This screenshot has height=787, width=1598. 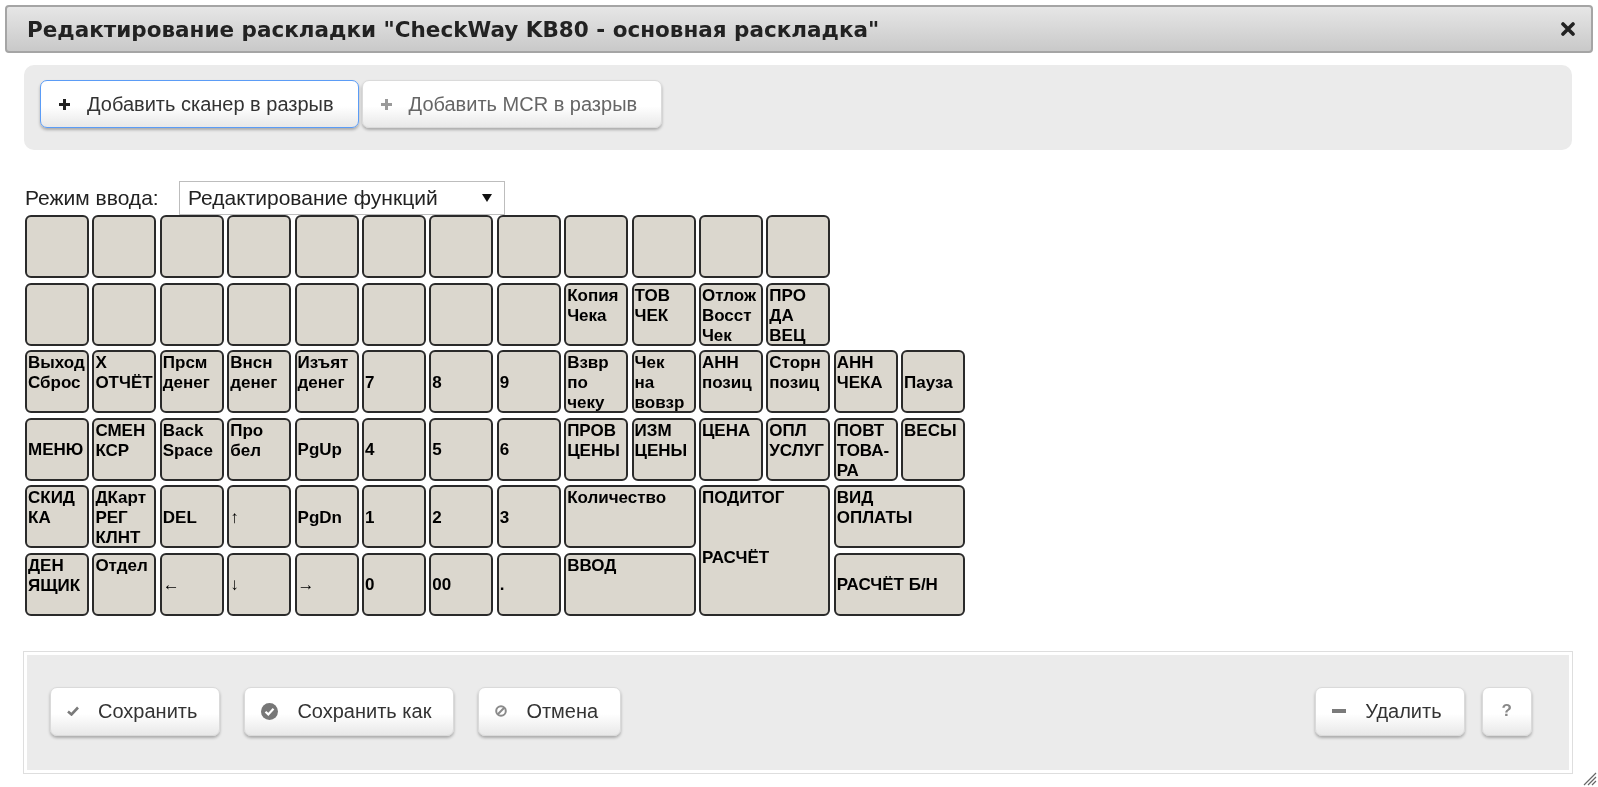 I want to click on keyboard-key: Количество, so click(x=630, y=516).